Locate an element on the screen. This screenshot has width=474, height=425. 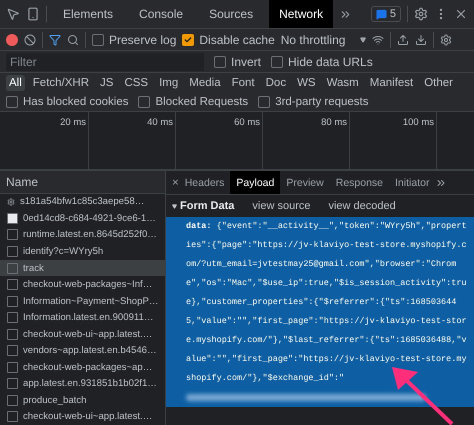
option-checkbox: Has blocked cookies is located at coordinates (67, 102).